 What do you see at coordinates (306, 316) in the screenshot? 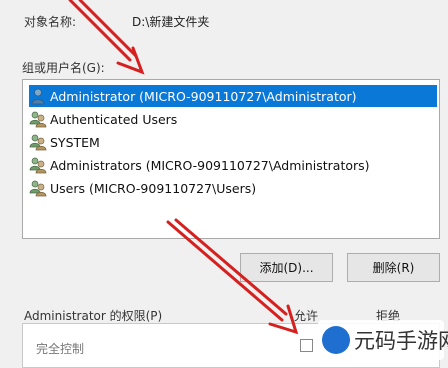
I see `allow-column-header: 允许` at bounding box center [306, 316].